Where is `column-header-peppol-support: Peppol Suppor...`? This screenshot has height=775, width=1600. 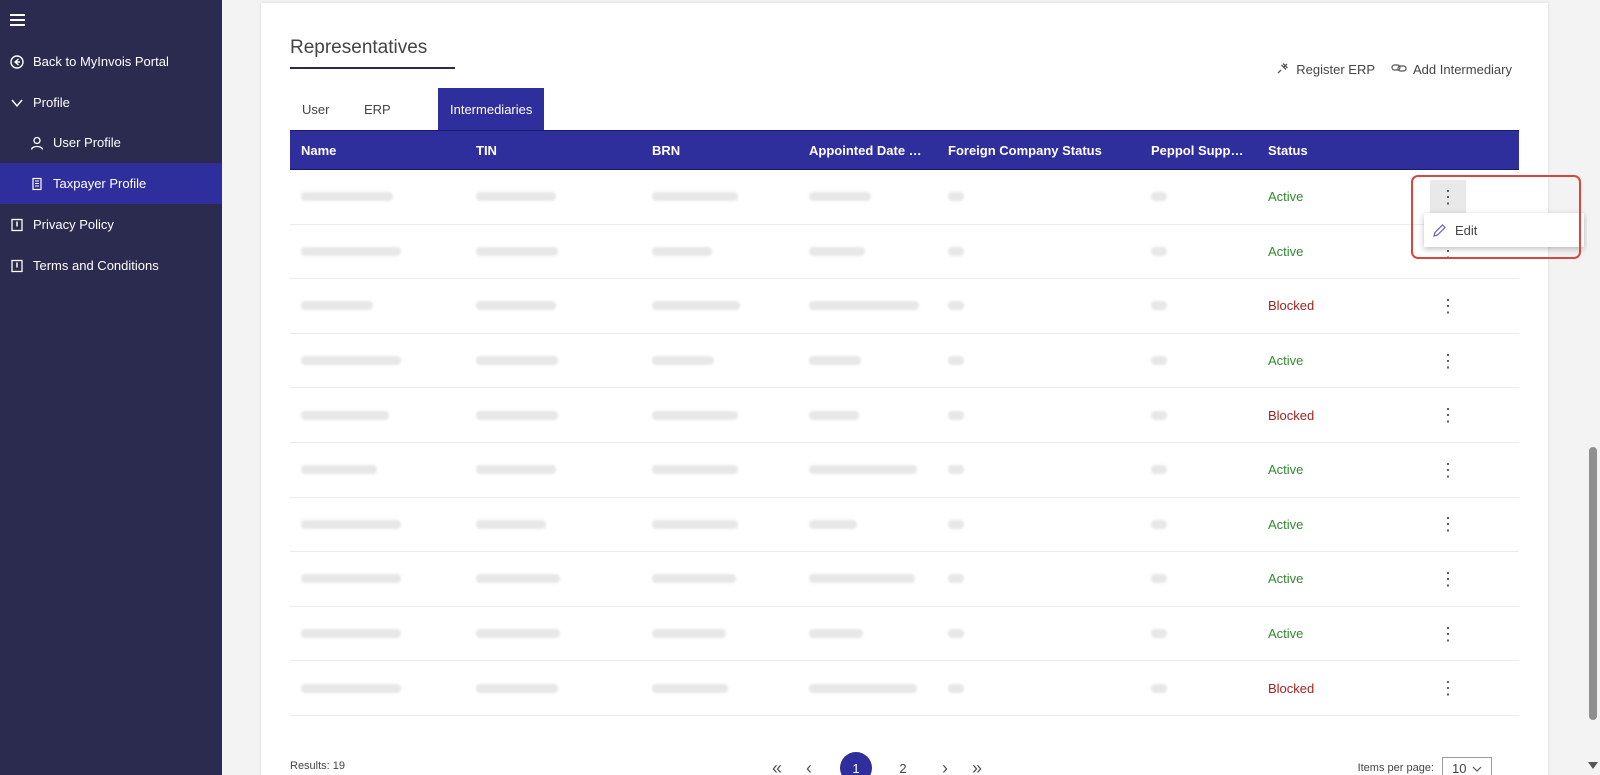 column-header-peppol-support: Peppol Suppor... is located at coordinates (1198, 150).